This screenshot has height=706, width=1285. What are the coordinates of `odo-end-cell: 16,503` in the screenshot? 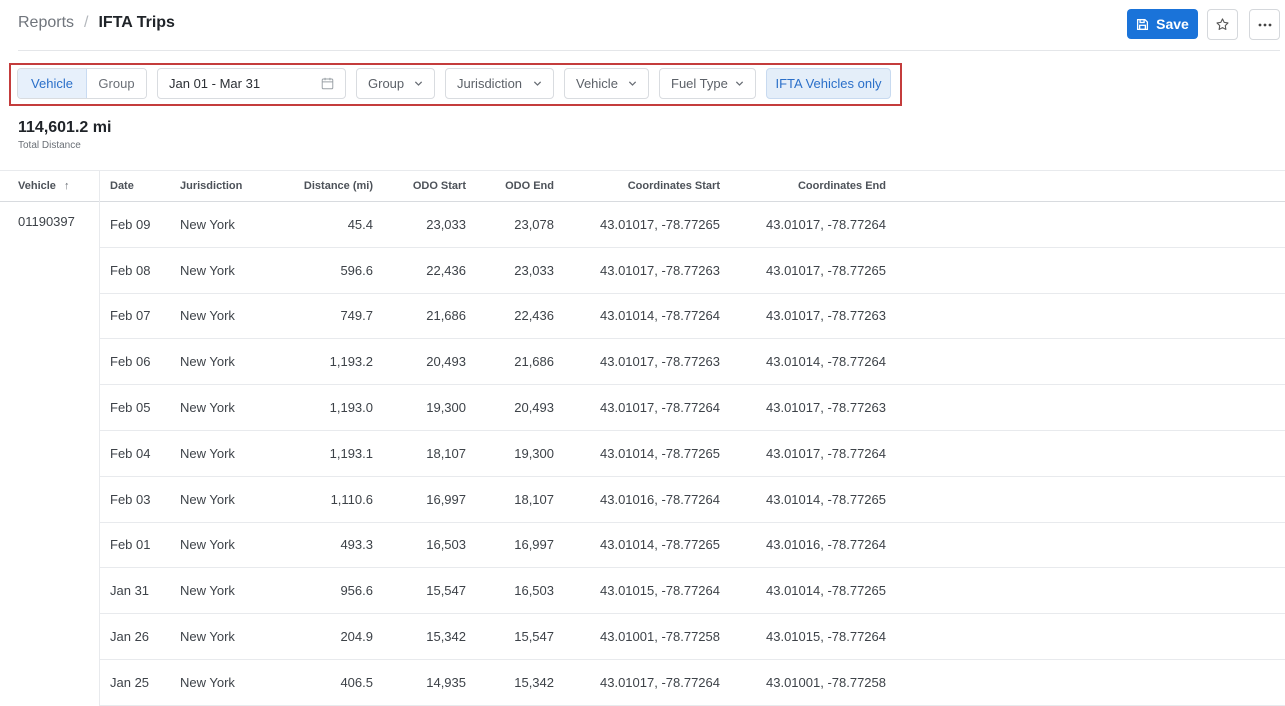 It's located at (534, 591).